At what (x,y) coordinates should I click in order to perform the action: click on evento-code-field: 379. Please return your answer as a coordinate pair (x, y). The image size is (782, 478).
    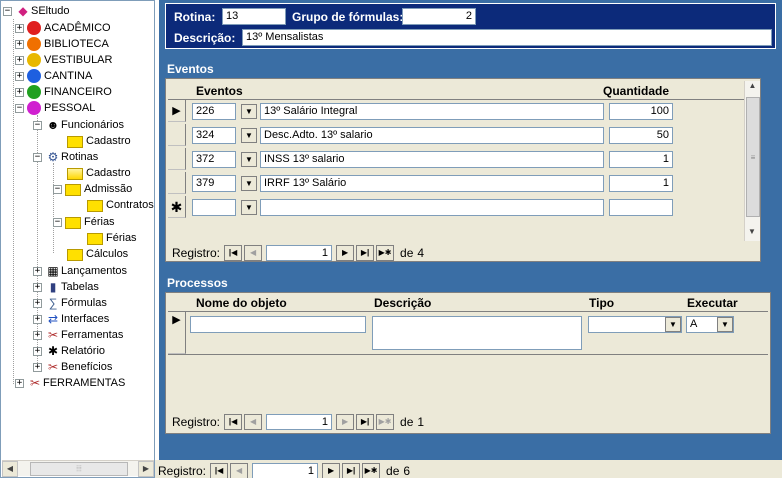
    Looking at the image, I should click on (214, 183).